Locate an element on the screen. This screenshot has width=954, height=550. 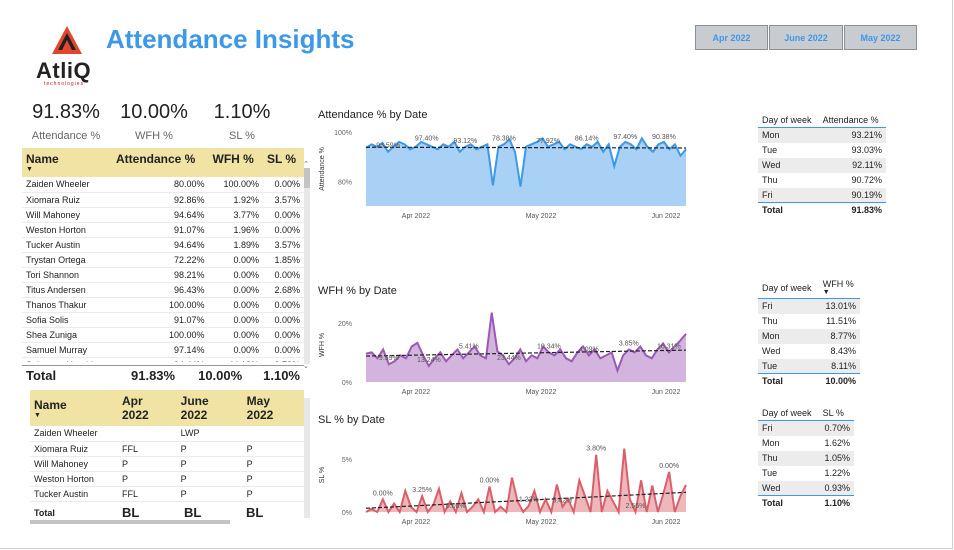
data-label: 86.14% is located at coordinates (587, 138).